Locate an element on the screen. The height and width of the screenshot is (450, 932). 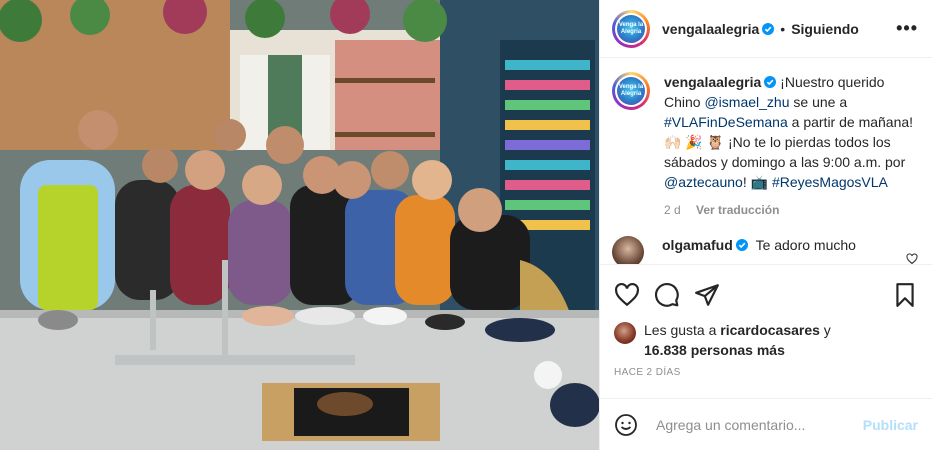
commenter-username: olgamafud is located at coordinates (697, 245).